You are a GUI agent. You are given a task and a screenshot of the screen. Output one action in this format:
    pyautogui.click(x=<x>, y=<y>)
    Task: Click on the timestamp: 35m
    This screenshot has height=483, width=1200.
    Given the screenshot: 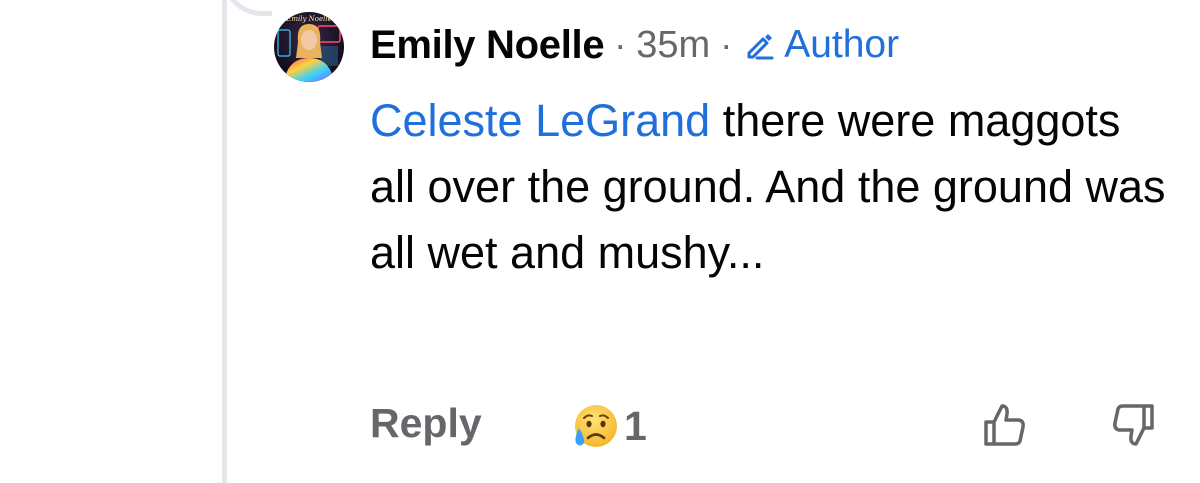 What is the action you would take?
    pyautogui.click(x=673, y=45)
    